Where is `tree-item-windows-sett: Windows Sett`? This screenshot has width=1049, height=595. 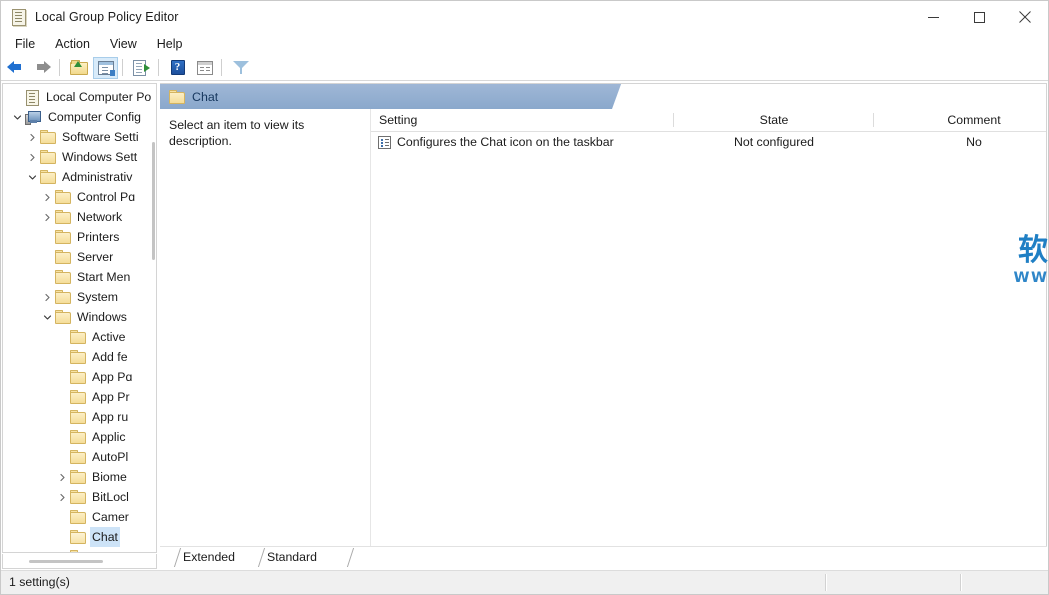 tree-item-windows-sett: Windows Sett is located at coordinates (77, 157).